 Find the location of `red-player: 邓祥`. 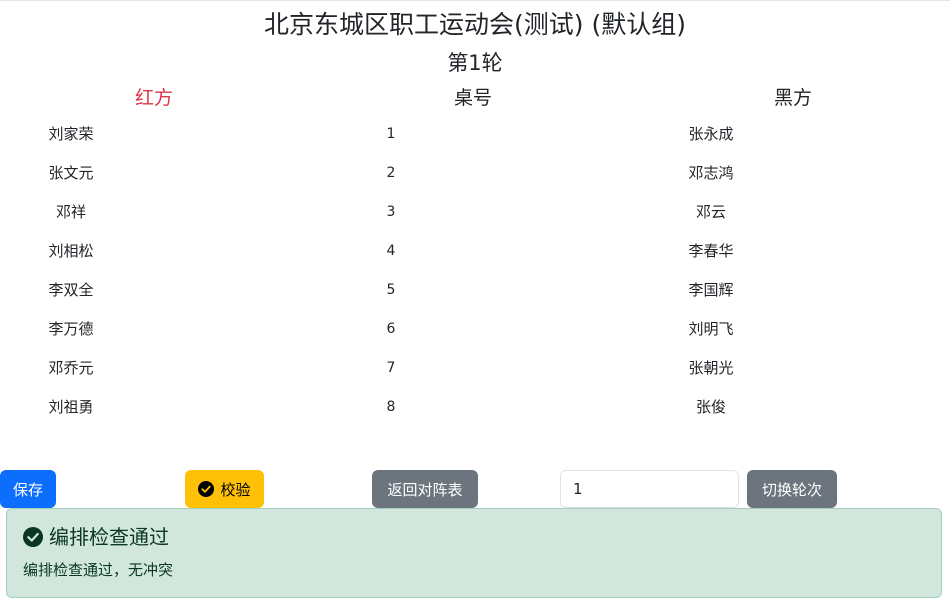

red-player: 邓祥 is located at coordinates (70, 212).